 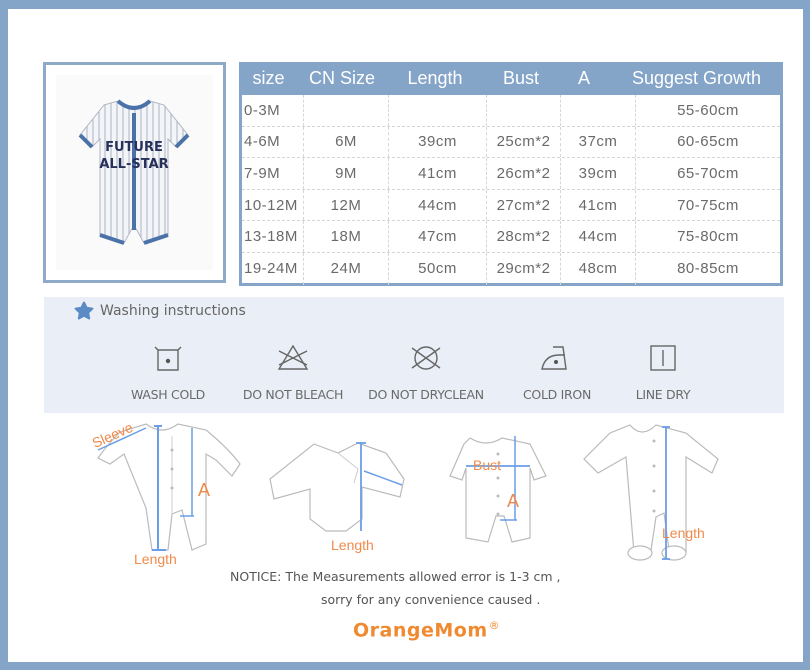 I want to click on cell-bust: 25cm*2, so click(x=524, y=142).